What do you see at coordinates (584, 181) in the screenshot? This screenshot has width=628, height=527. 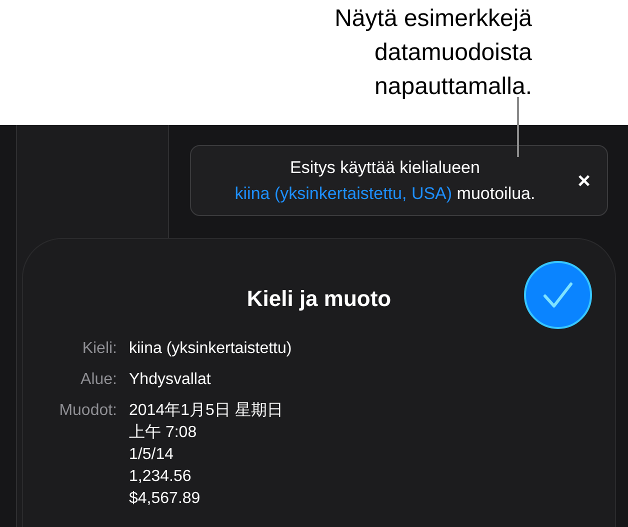 I see `close-button: ×` at bounding box center [584, 181].